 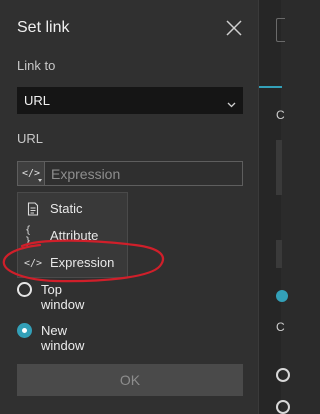 I want to click on menu-item-static: Static, so click(x=72, y=209).